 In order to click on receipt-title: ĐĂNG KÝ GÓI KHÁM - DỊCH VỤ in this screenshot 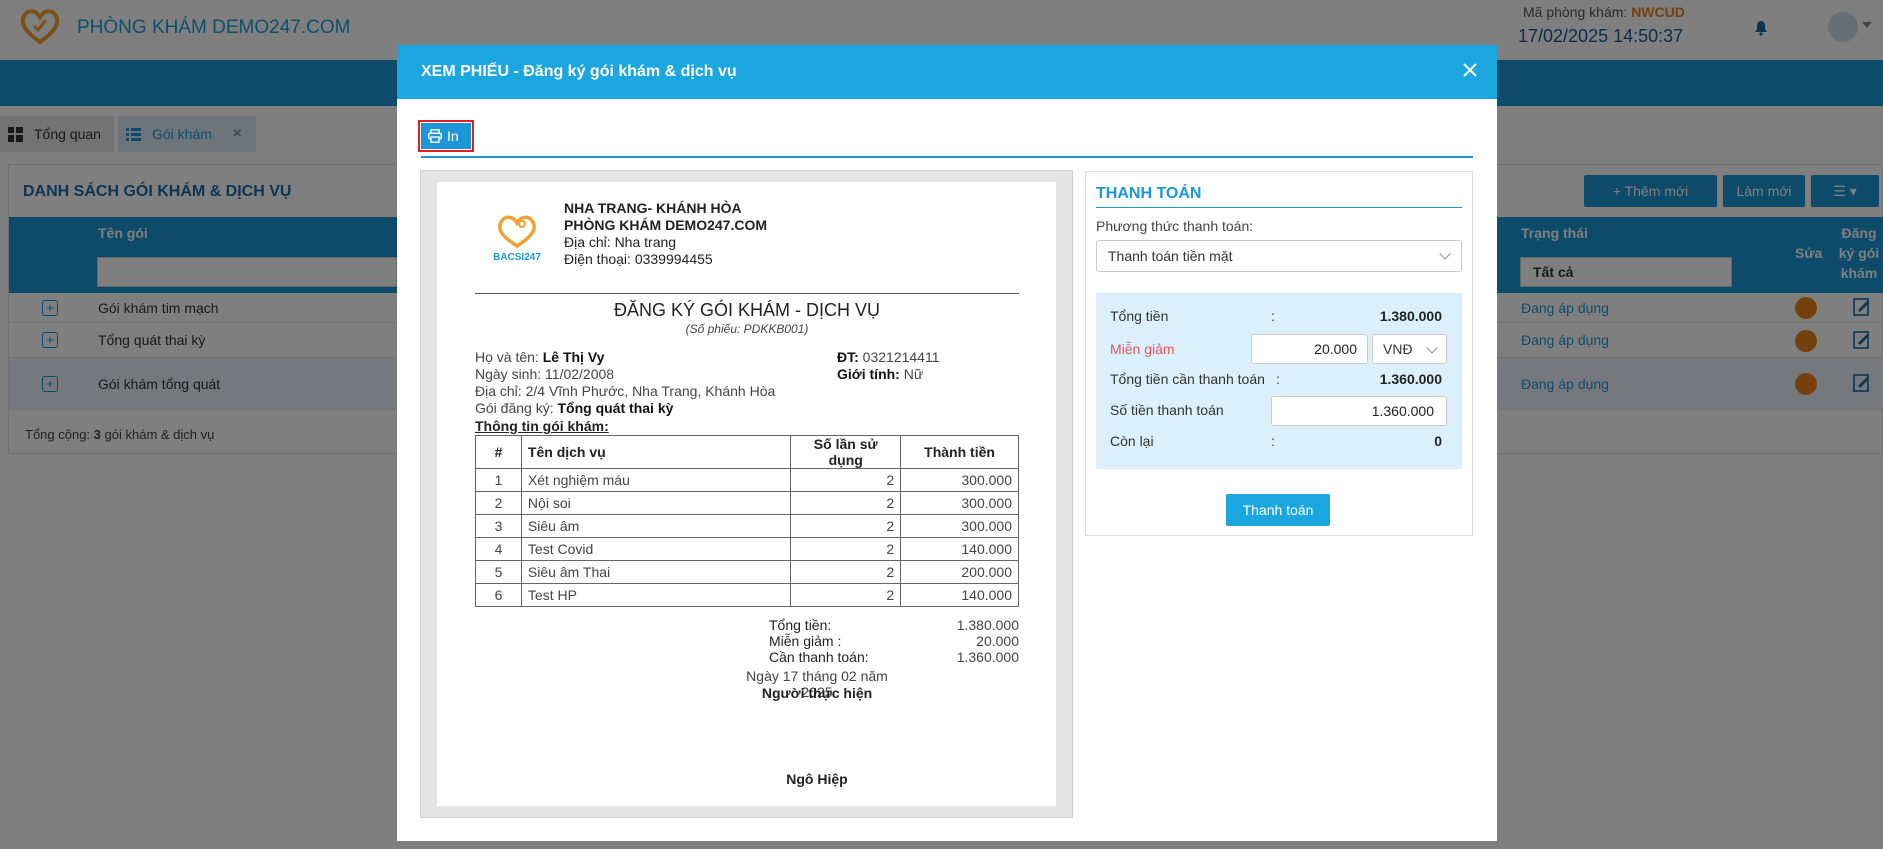, I will do `click(747, 310)`.